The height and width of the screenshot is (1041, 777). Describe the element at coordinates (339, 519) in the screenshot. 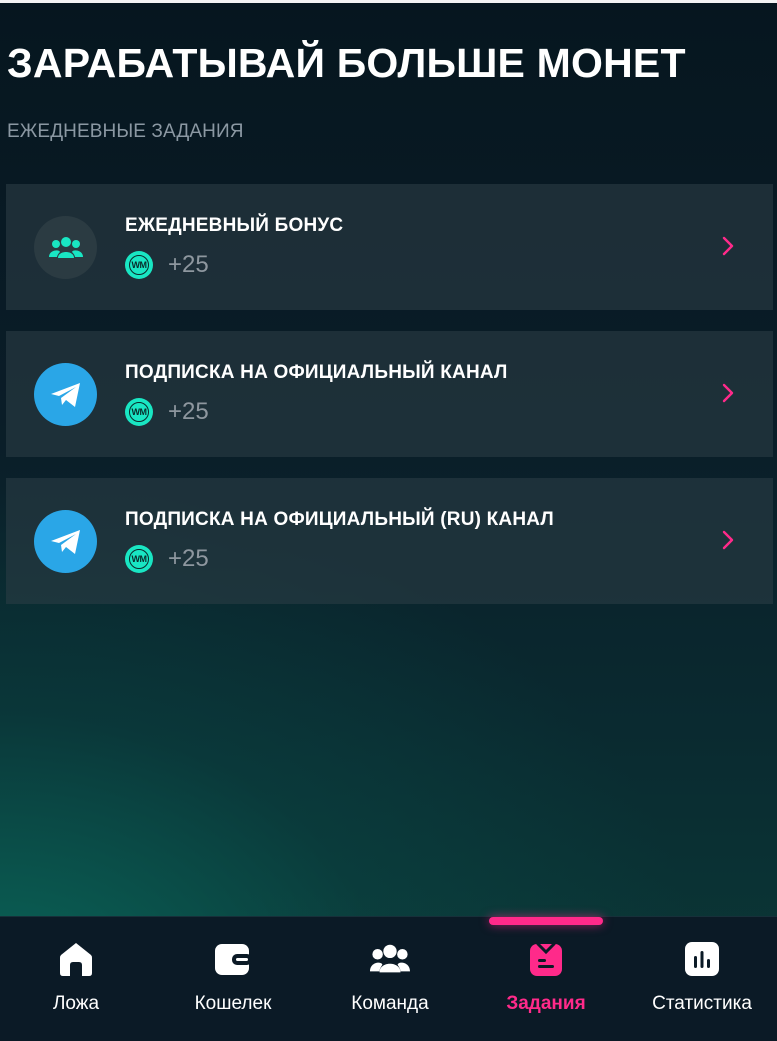

I see `task-title: ПОДПИСКА НА ОФИЦИАЛЬНЫЙ (RU) КАНАЛ` at that location.